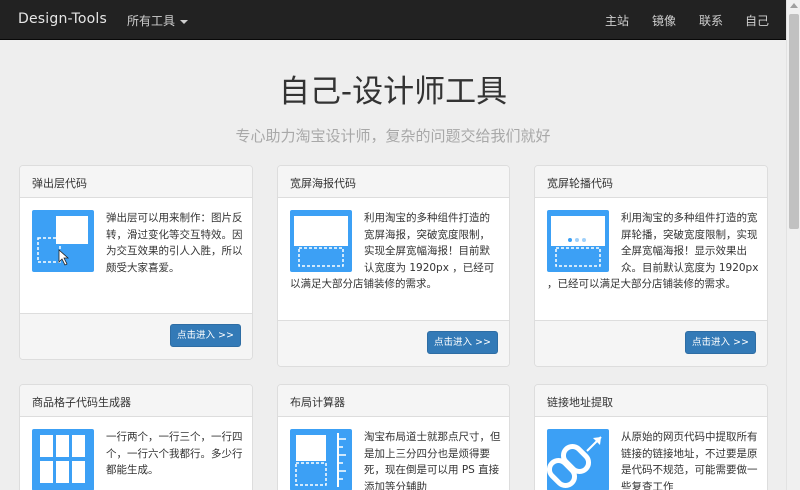 This screenshot has height=490, width=800. Describe the element at coordinates (720, 342) in the screenshot. I see `enter-wide-carousel-button: 点击进入 >>` at that location.